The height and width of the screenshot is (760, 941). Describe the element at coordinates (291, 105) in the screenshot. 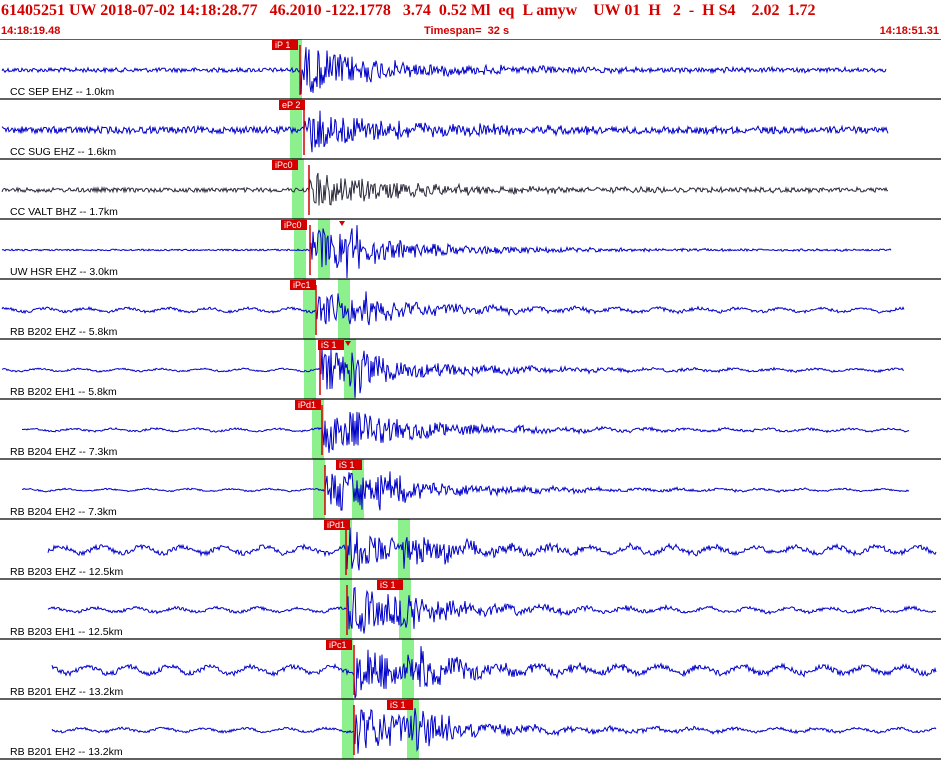

I see `pick-label: eP 2` at that location.